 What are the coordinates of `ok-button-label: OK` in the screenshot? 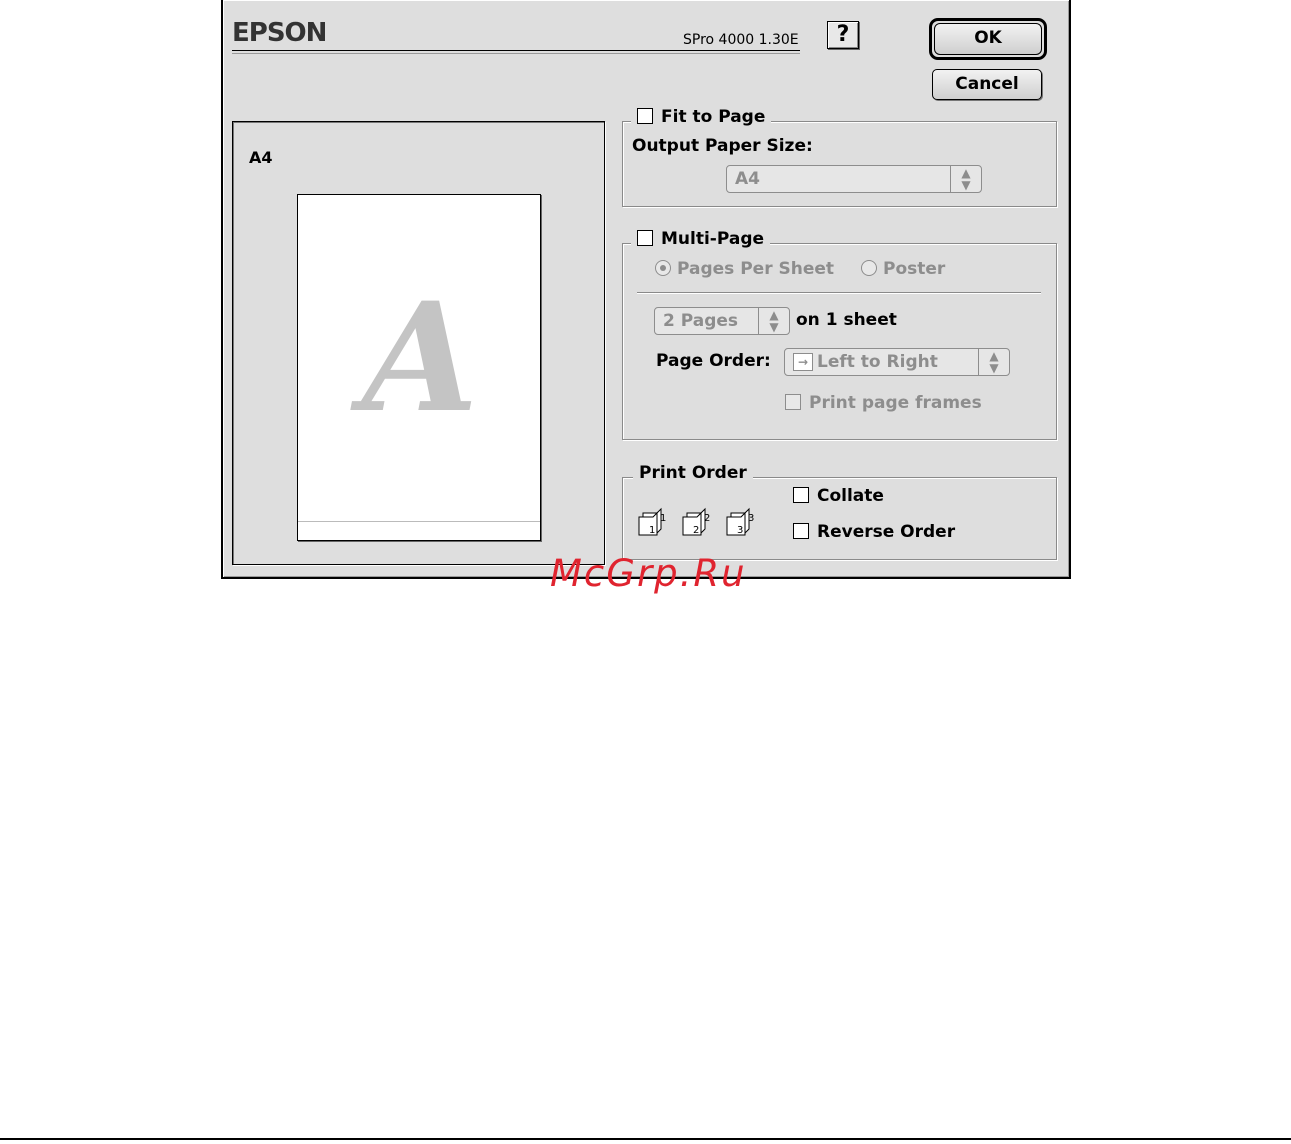 It's located at (988, 39).